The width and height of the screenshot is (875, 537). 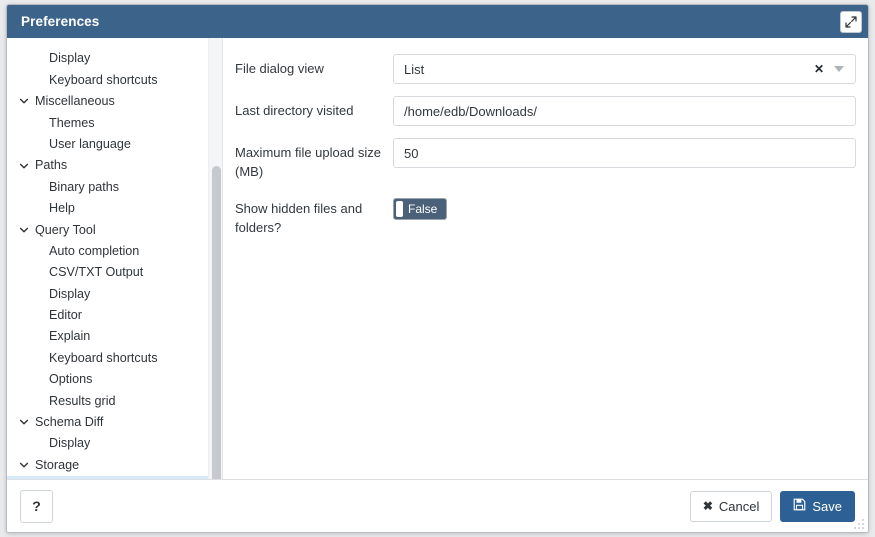 What do you see at coordinates (69, 422) in the screenshot?
I see `sidebar-item-label: Schema Diff` at bounding box center [69, 422].